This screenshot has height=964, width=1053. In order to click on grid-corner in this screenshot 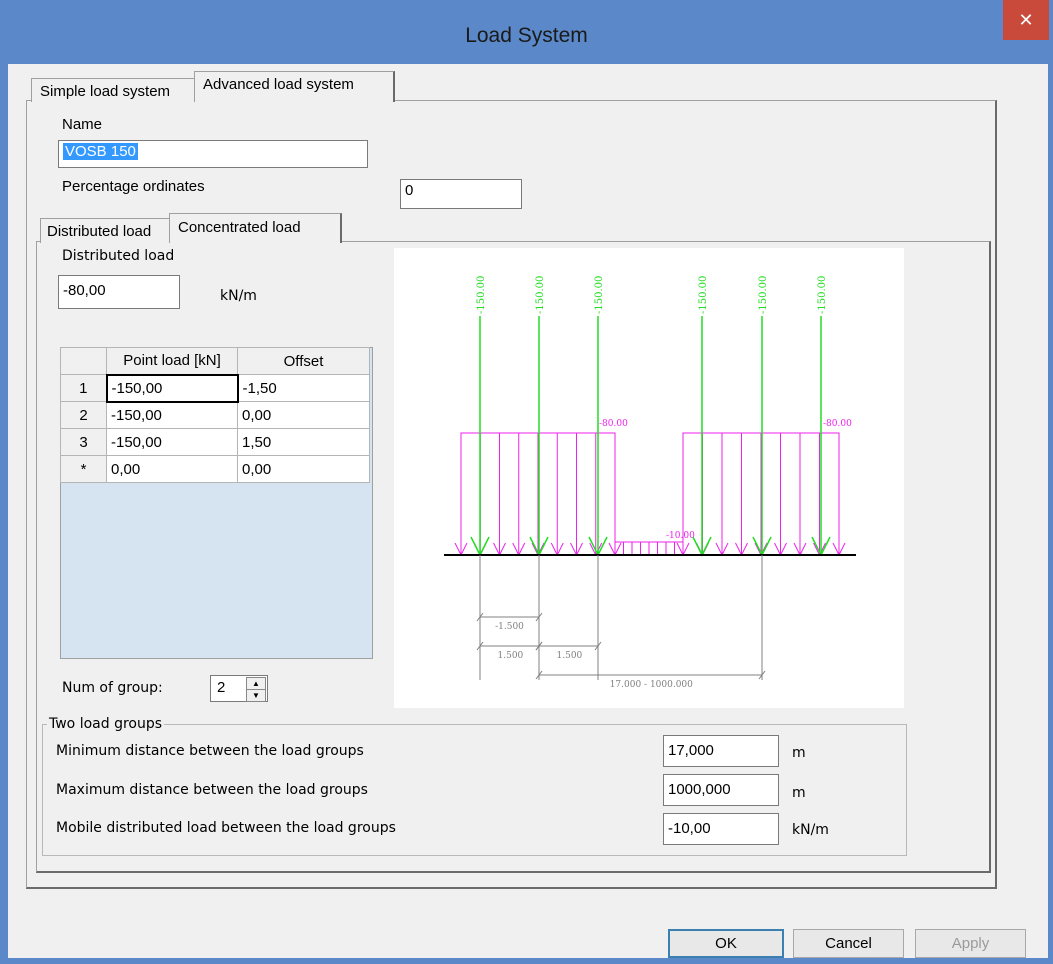, I will do `click(83, 361)`.